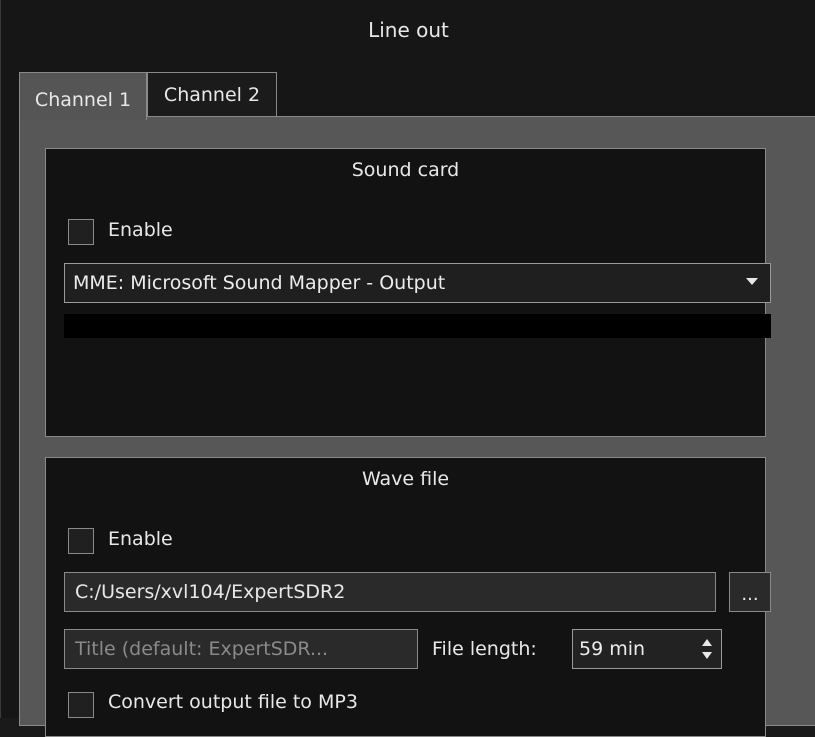 The image size is (815, 737). I want to click on sound-card-title: Sound card, so click(405, 170).